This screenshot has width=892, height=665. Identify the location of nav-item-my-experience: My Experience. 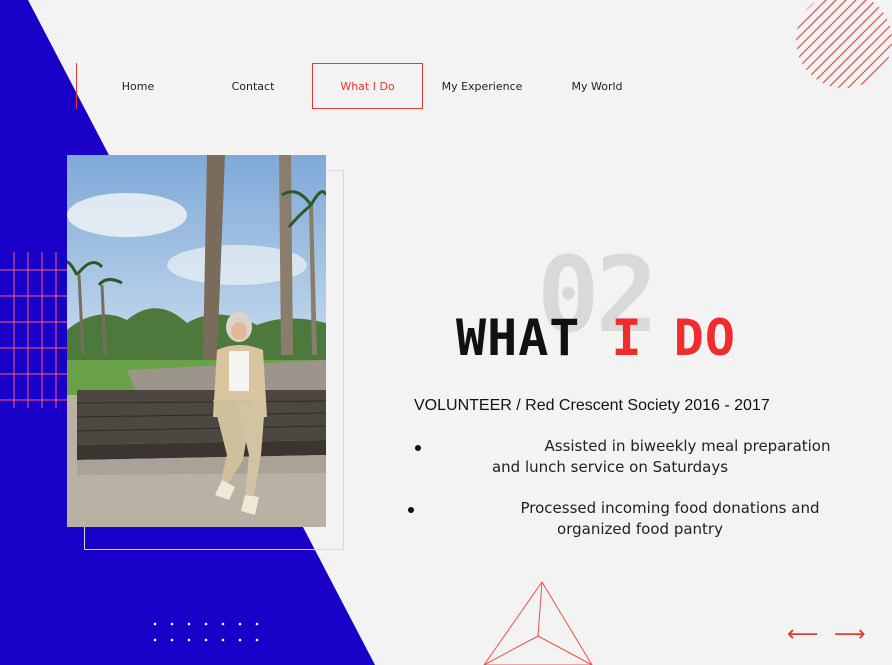
(482, 86).